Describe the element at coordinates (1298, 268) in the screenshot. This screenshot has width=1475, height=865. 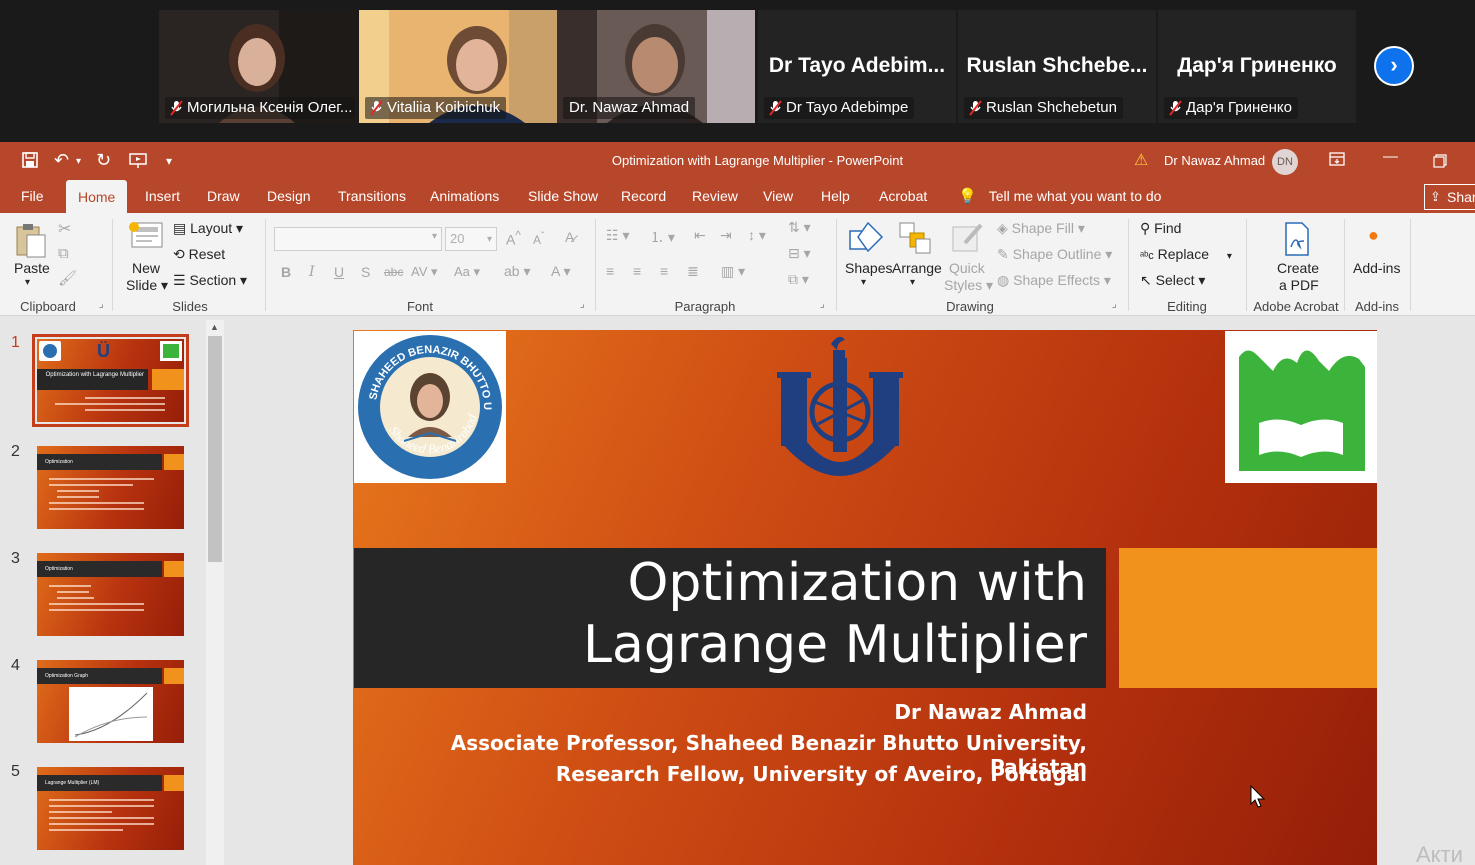
I see `create-pdf-label-1: Create` at that location.